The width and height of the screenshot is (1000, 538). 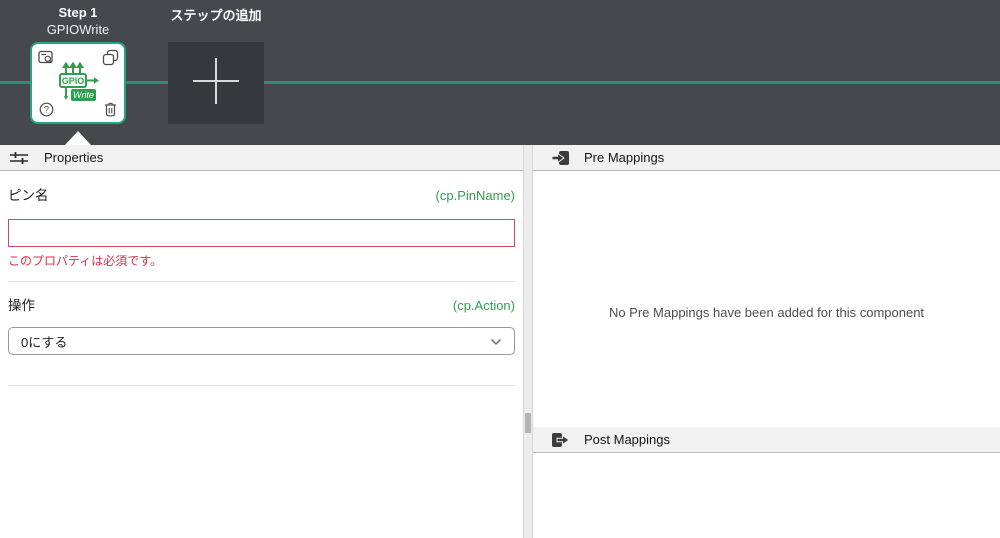 I want to click on step-card: ? GPIO Write, so click(x=78, y=83).